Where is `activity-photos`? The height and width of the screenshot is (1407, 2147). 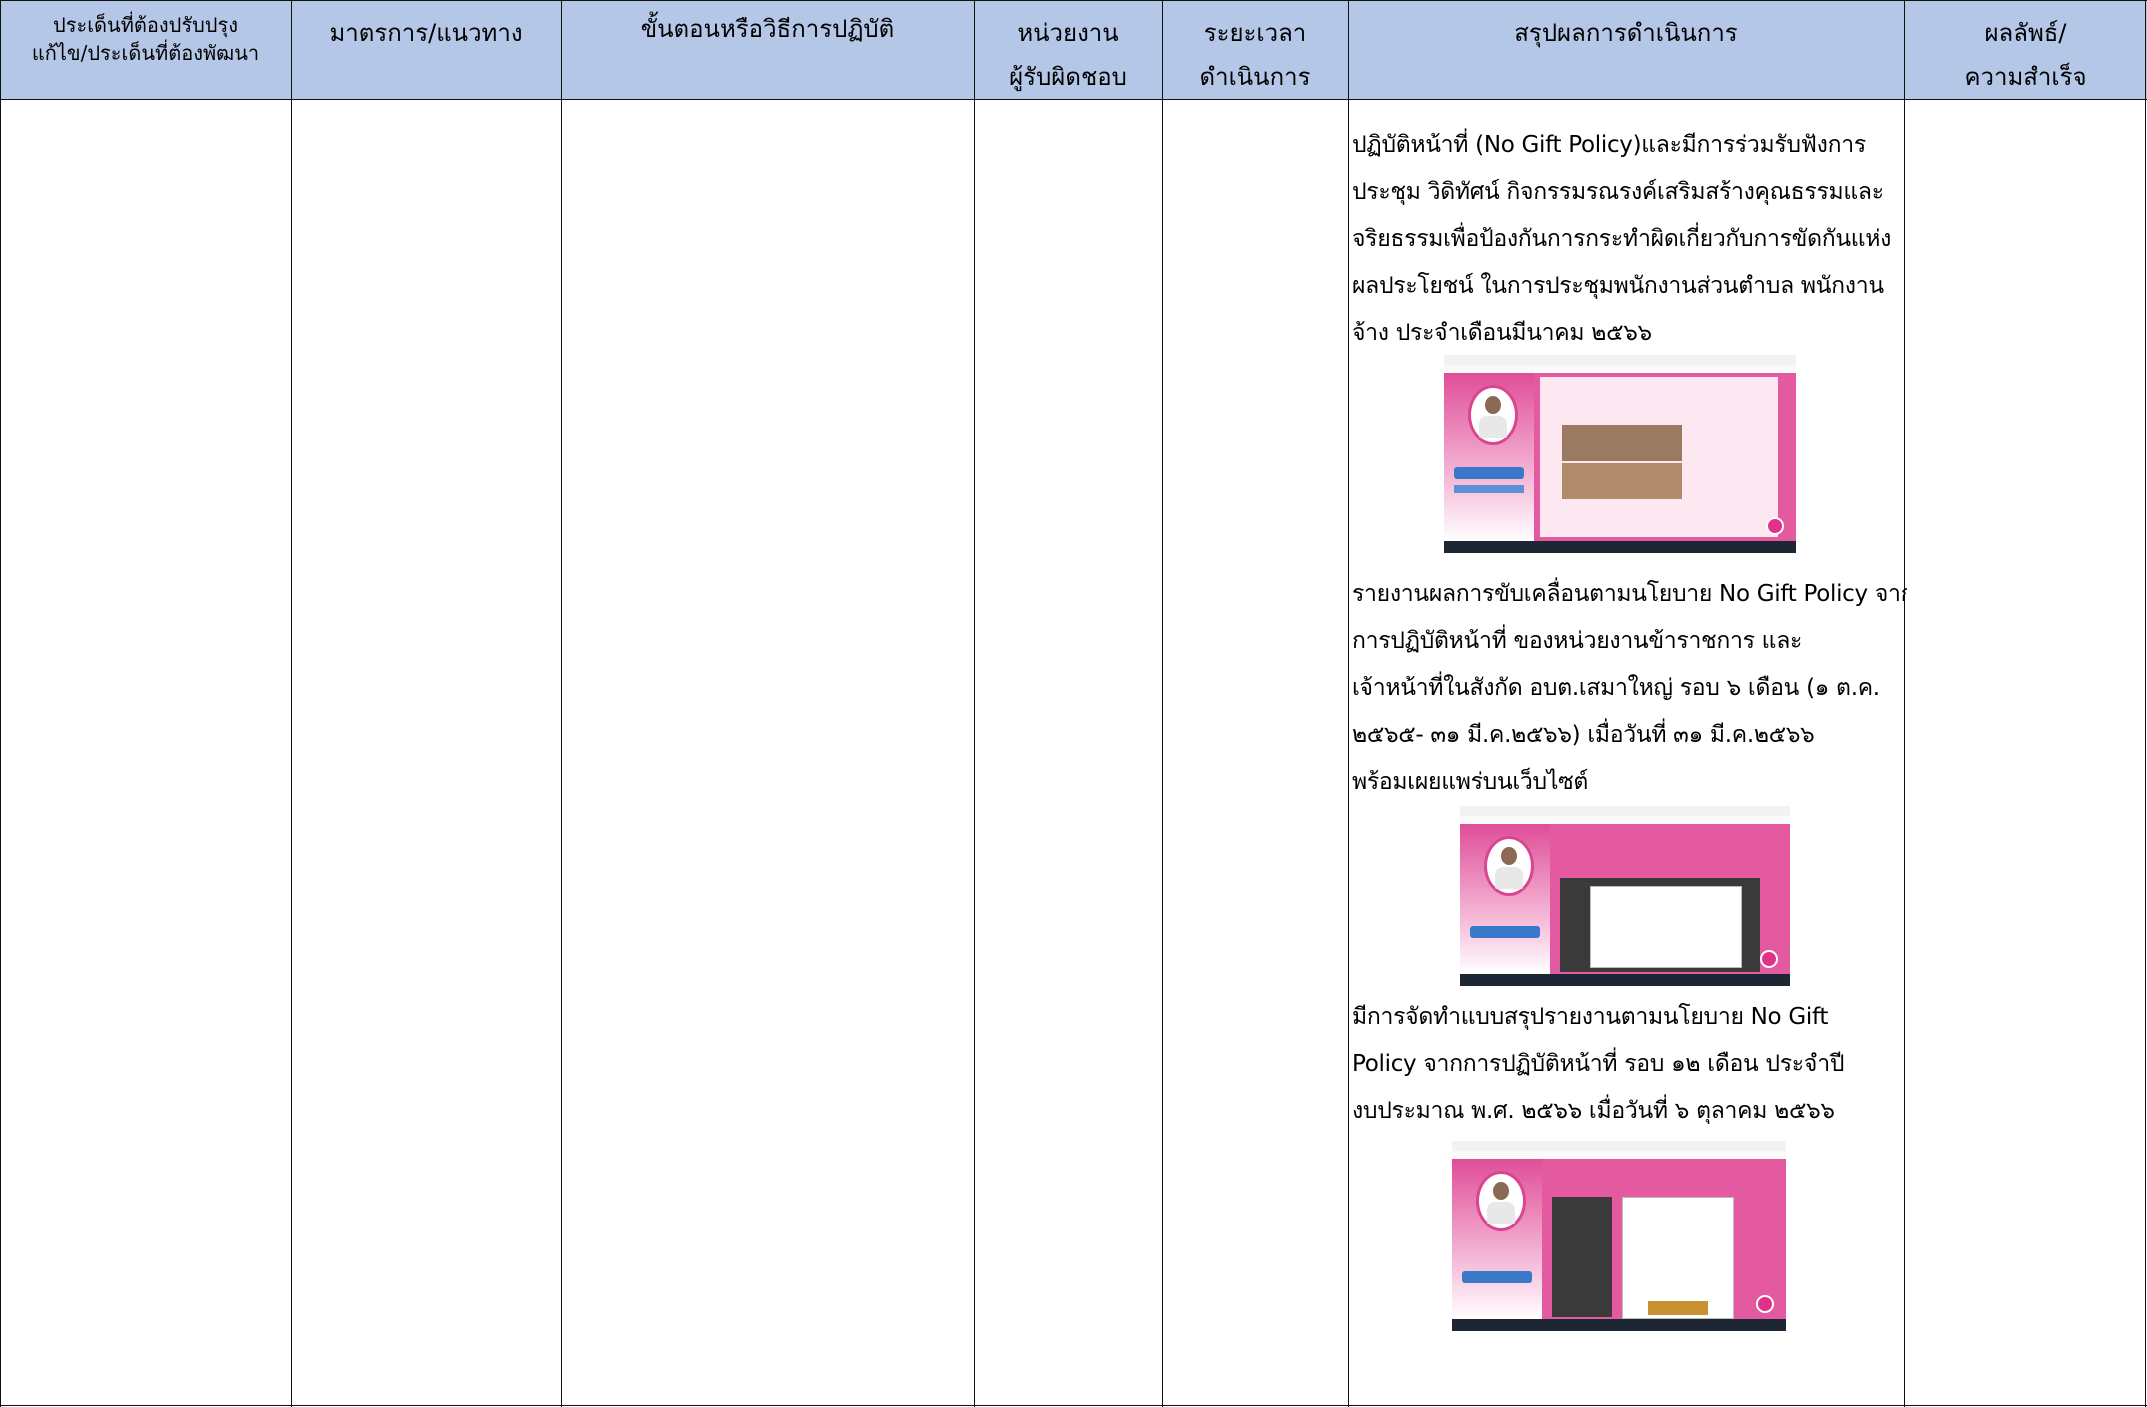 activity-photos is located at coordinates (1622, 443).